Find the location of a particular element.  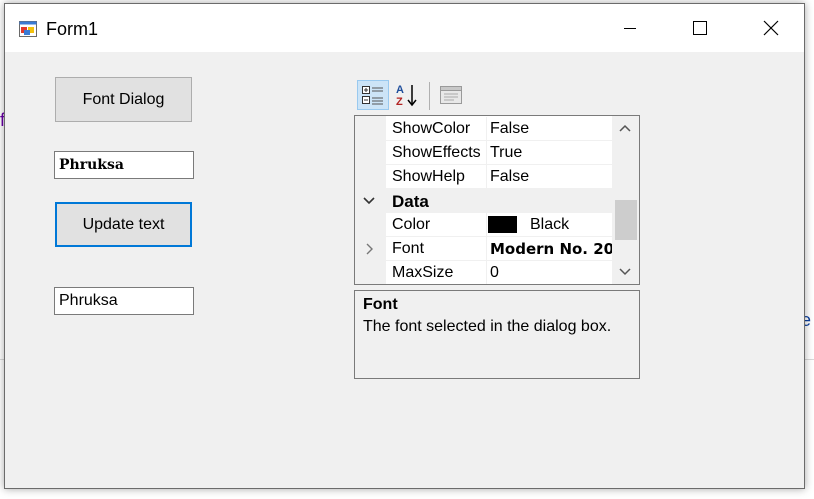

categorized-view-button is located at coordinates (373, 95).